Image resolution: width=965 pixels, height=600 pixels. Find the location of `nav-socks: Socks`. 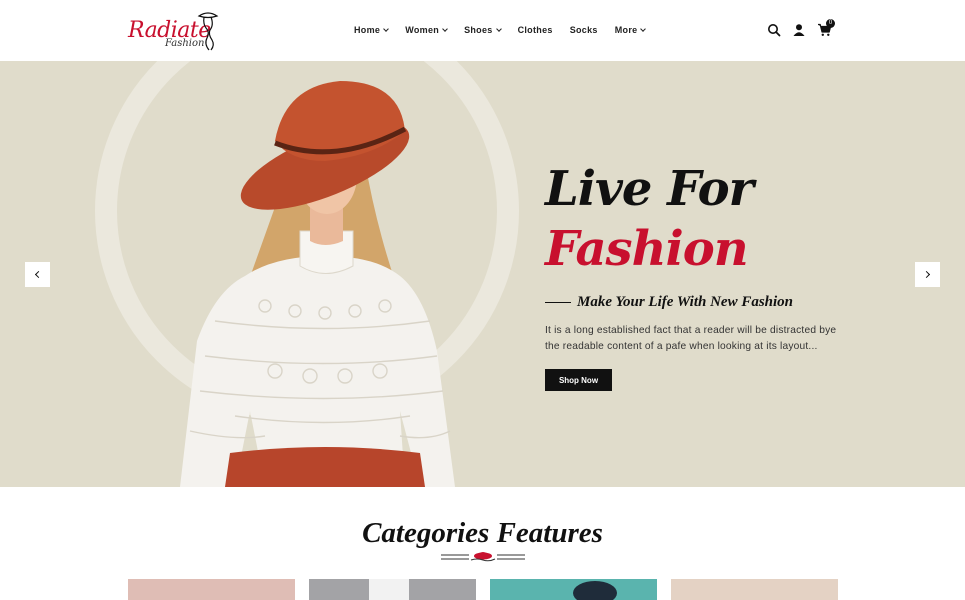

nav-socks: Socks is located at coordinates (584, 30).